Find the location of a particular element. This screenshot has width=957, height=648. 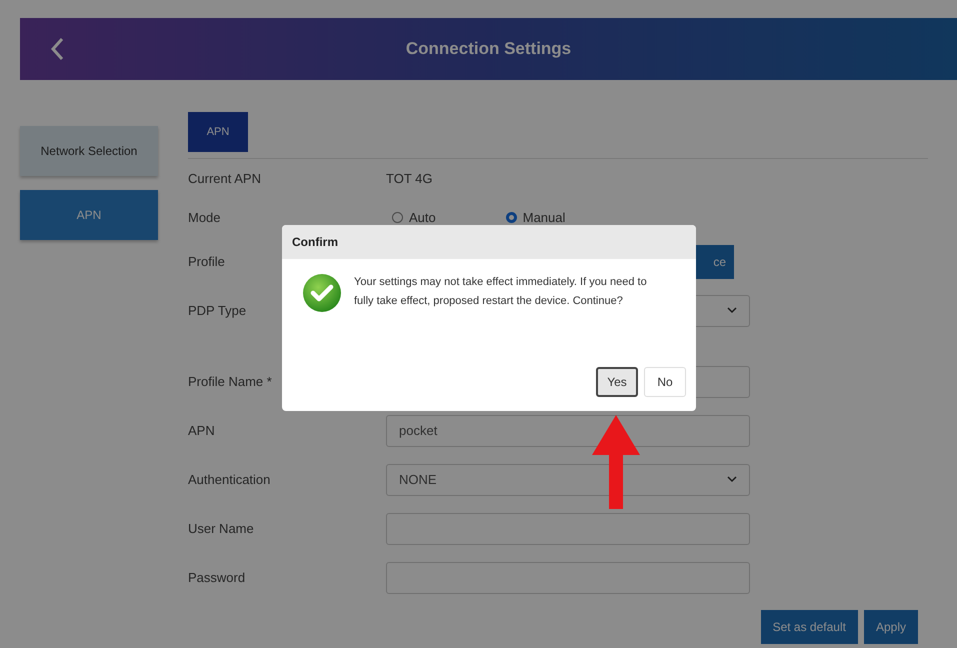

back-icon is located at coordinates (57, 49).